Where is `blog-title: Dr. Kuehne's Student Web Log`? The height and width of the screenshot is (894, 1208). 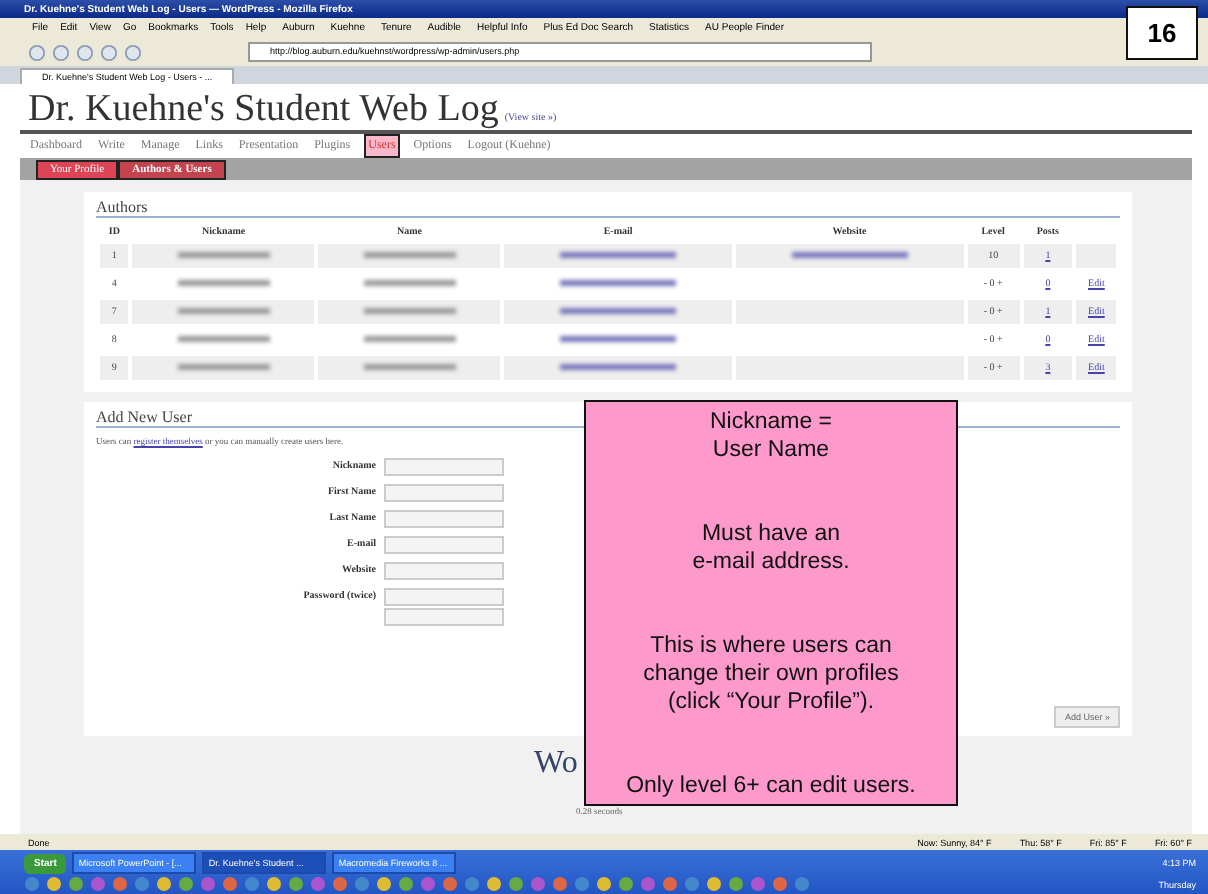 blog-title: Dr. Kuehne's Student Web Log is located at coordinates (263, 110).